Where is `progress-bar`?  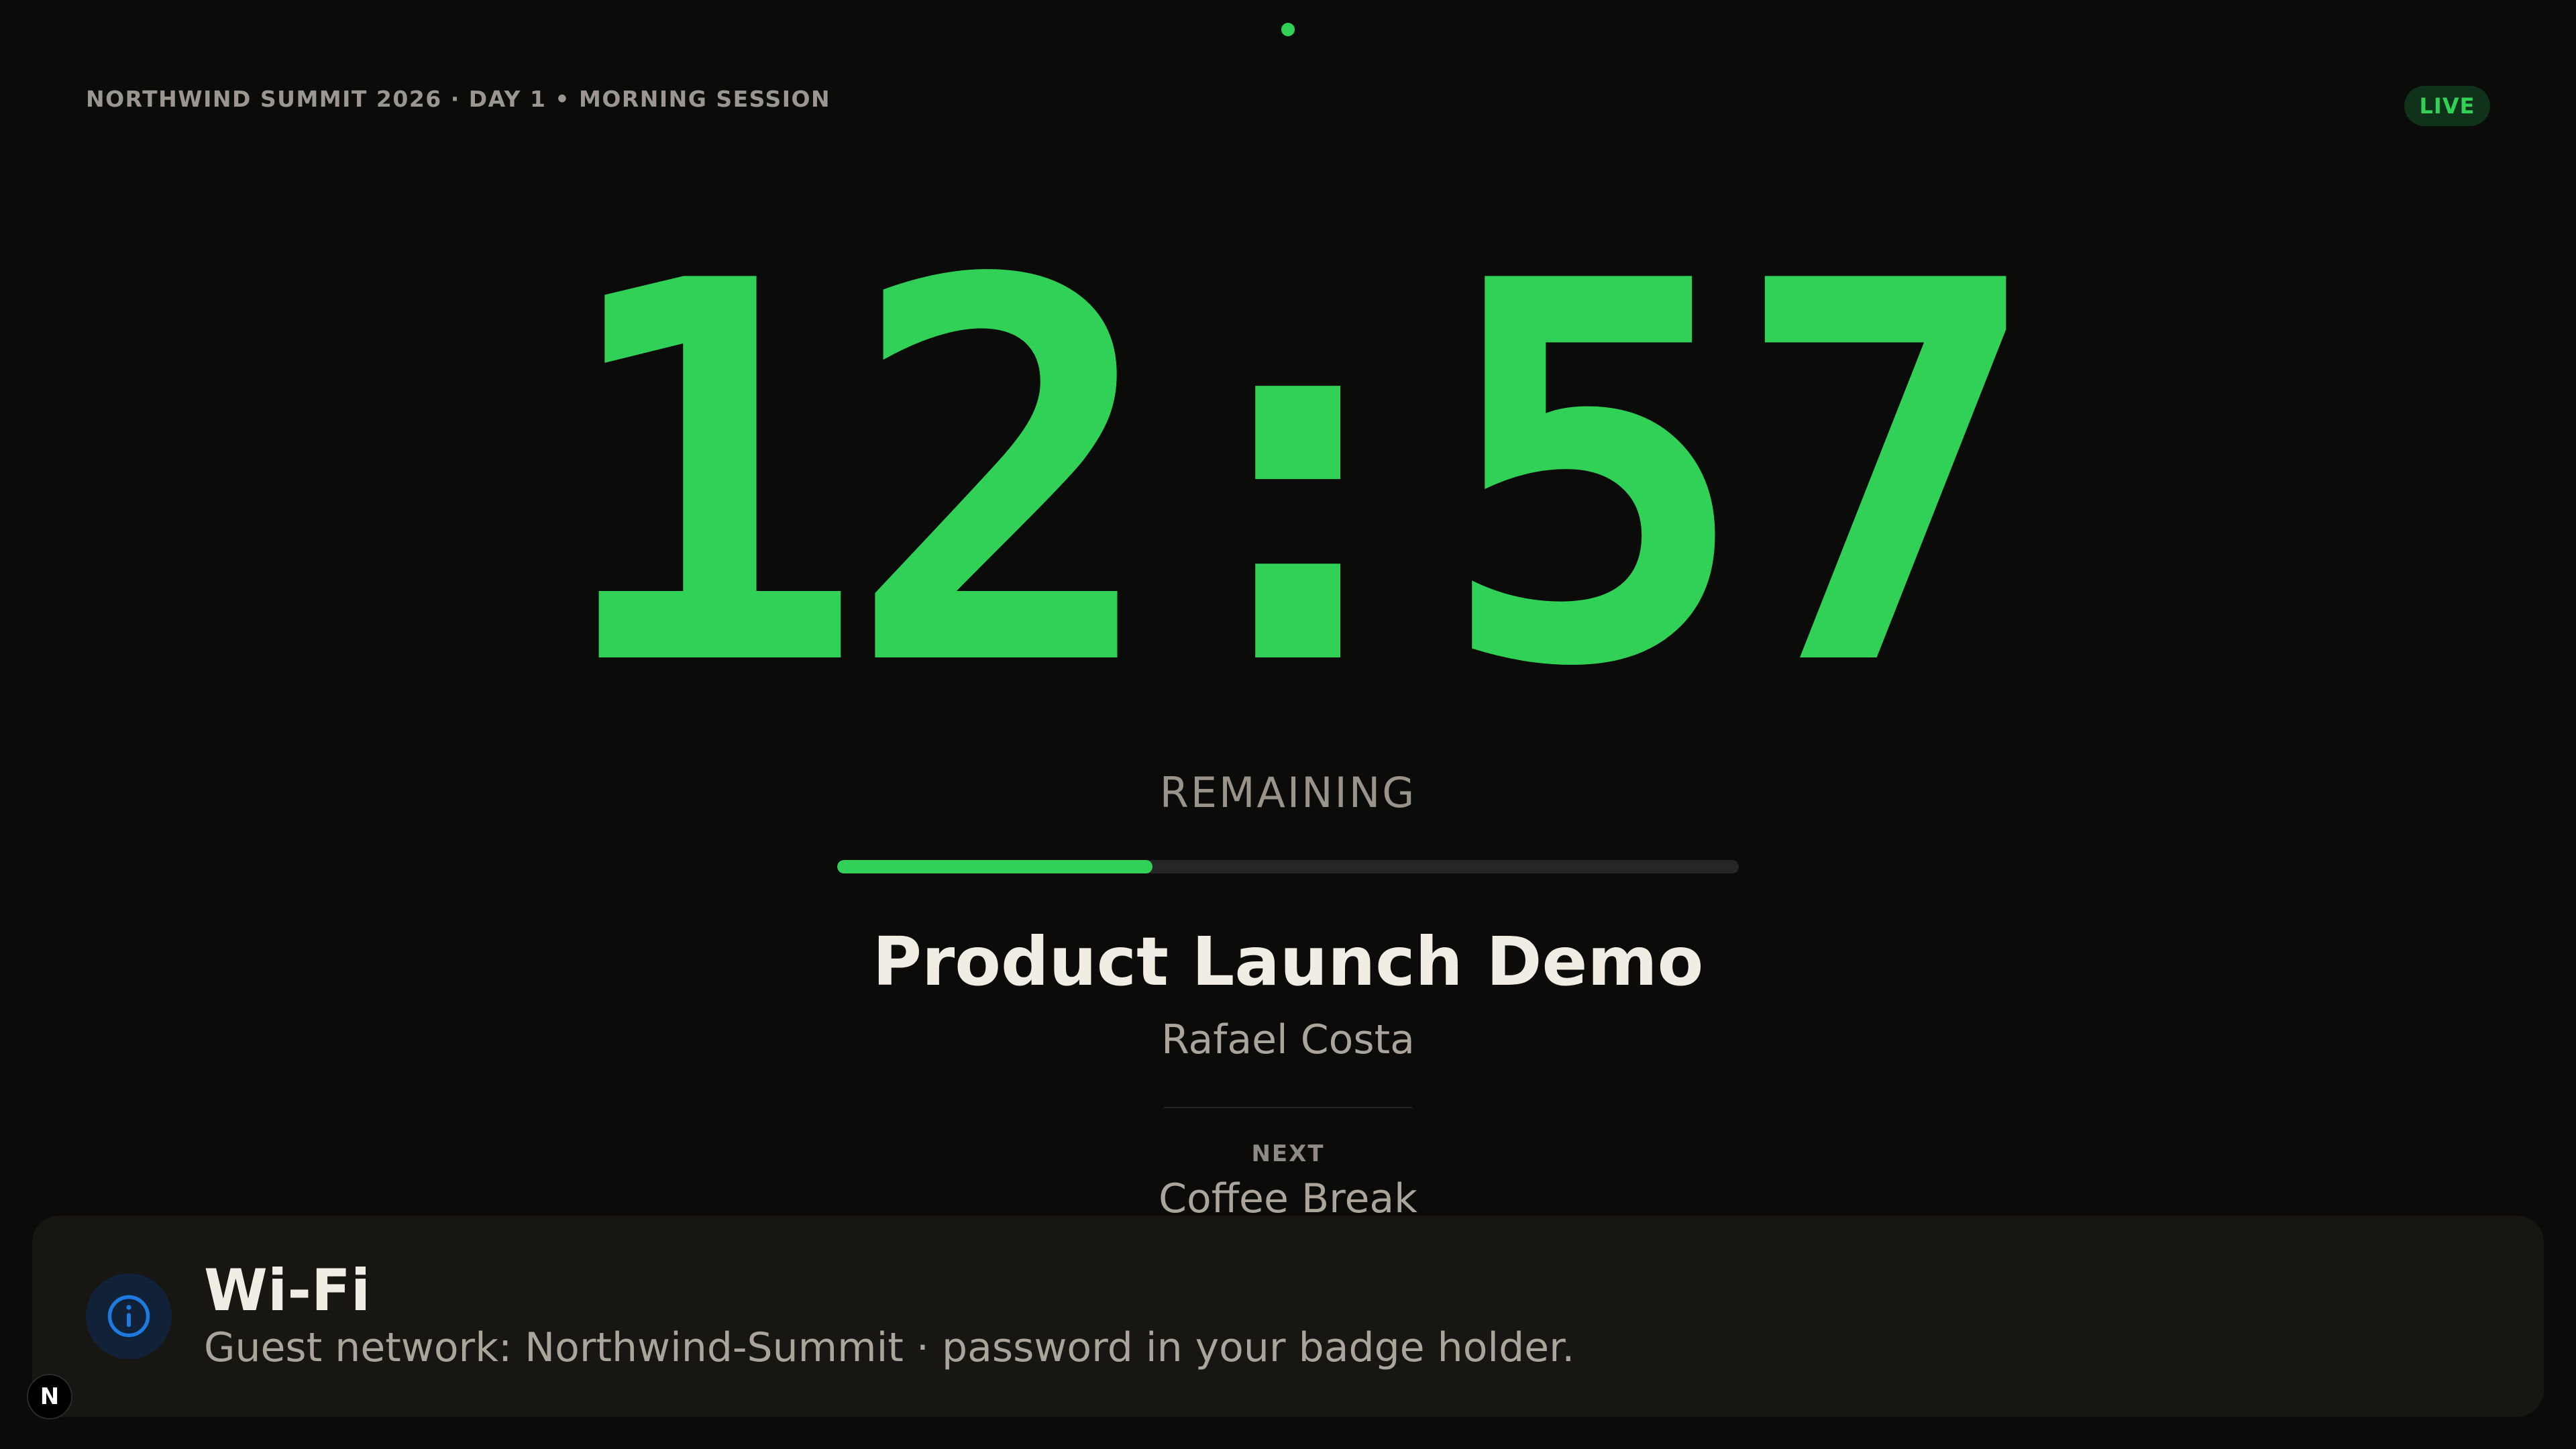
progress-bar is located at coordinates (1288, 866).